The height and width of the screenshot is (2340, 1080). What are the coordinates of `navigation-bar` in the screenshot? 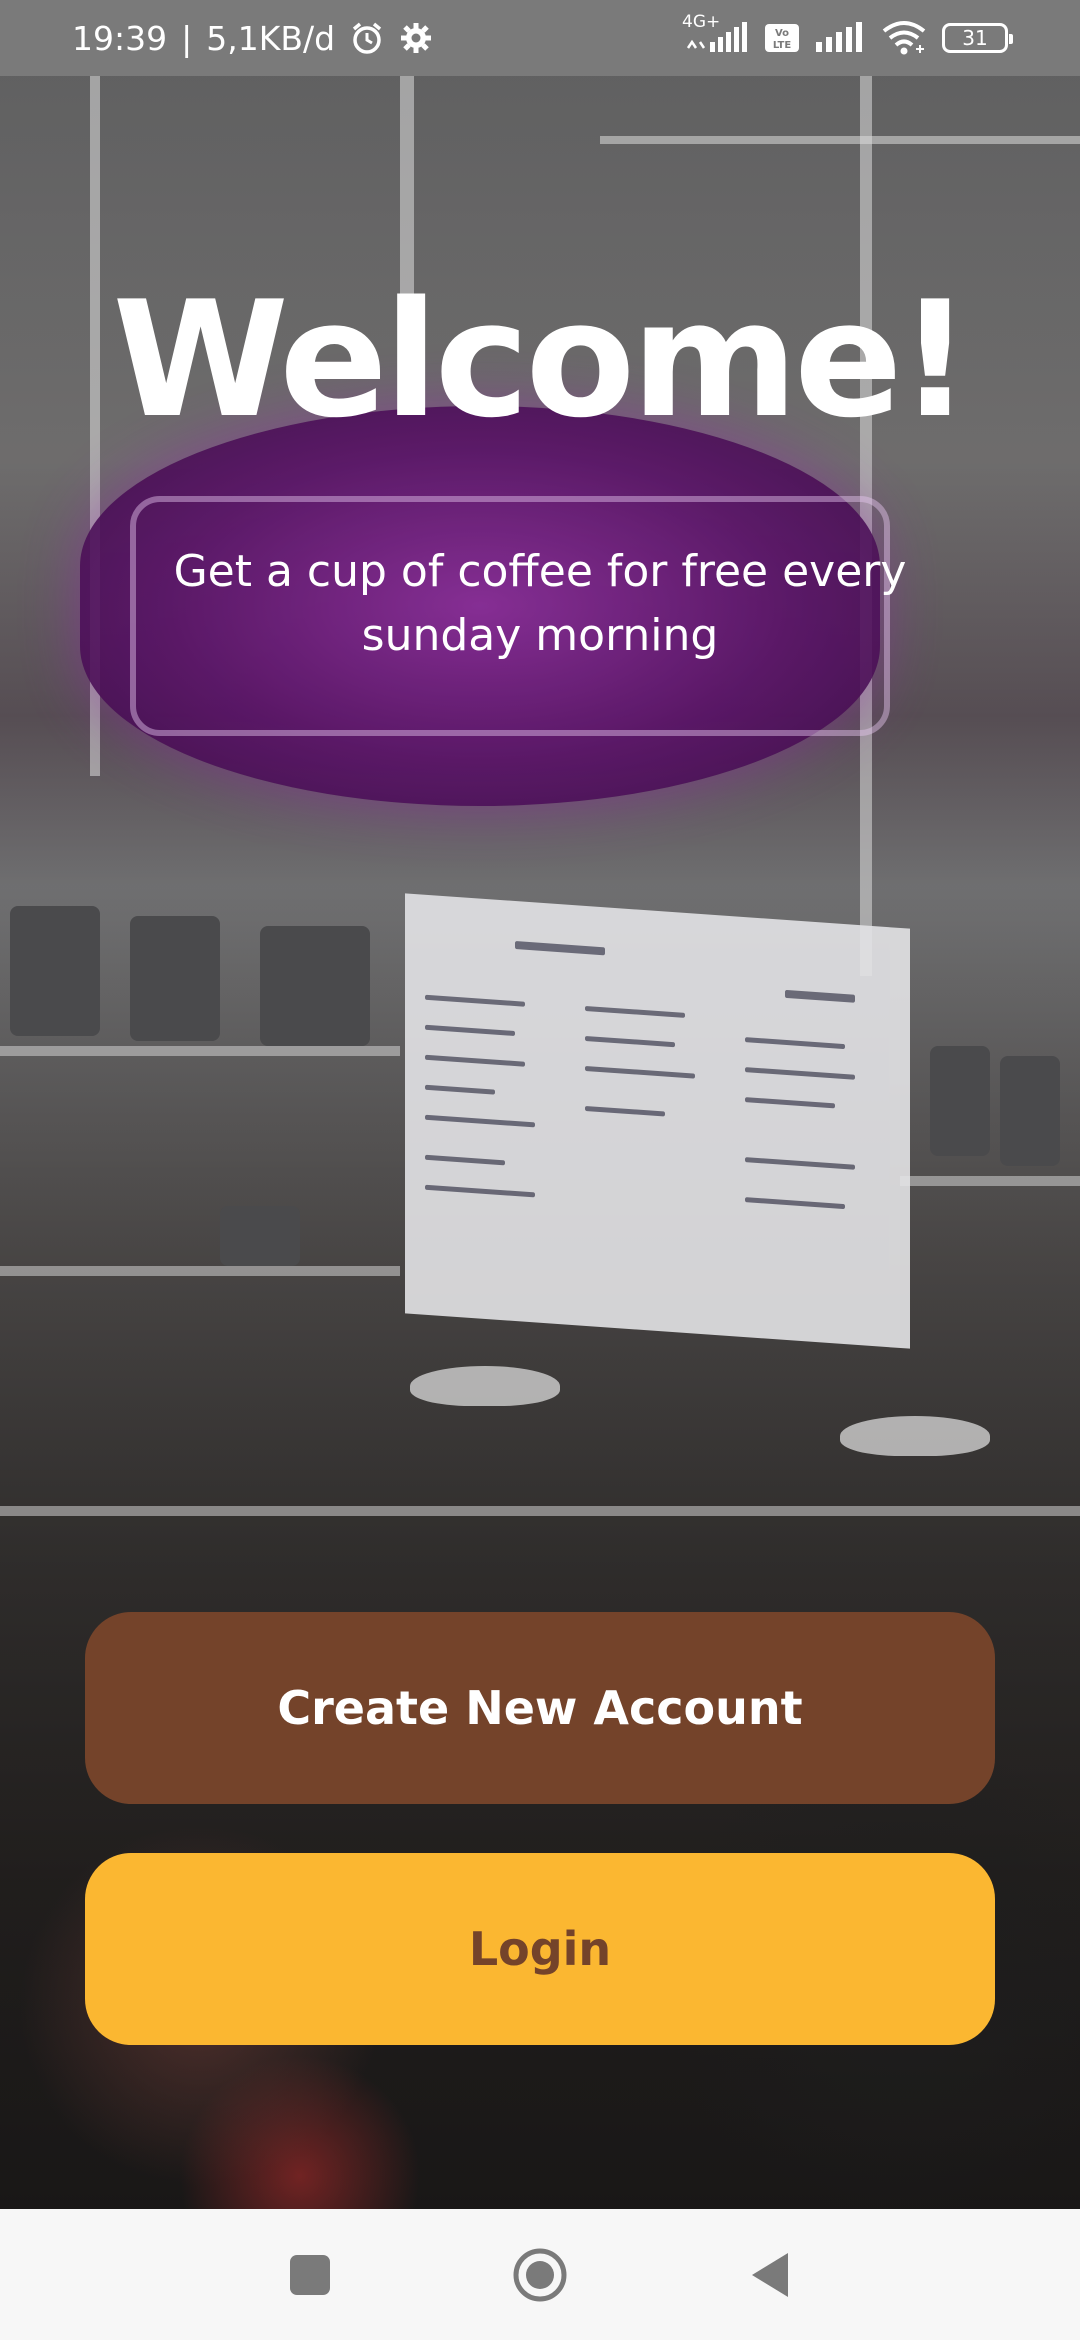 It's located at (540, 2274).